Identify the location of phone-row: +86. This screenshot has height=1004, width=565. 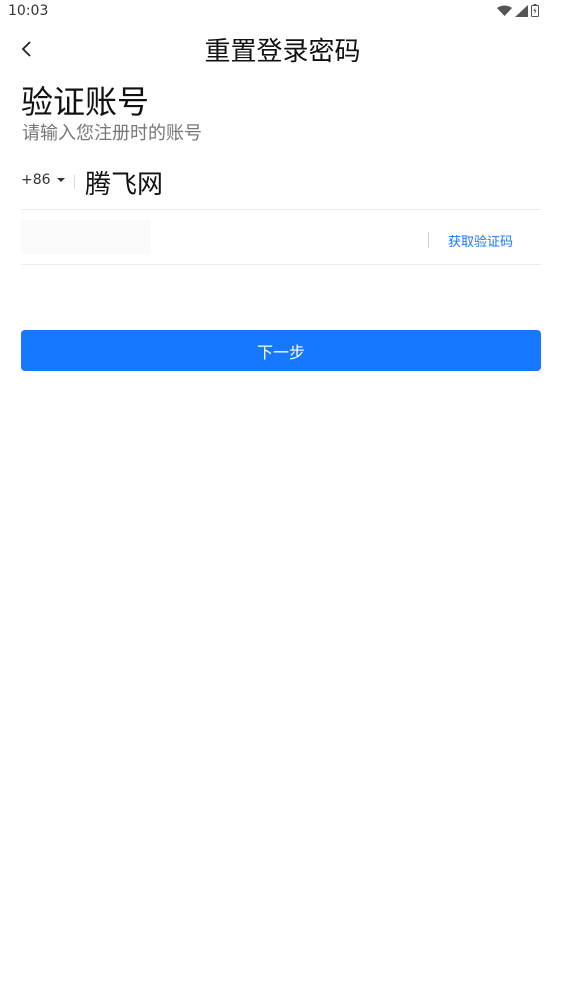
(281, 185).